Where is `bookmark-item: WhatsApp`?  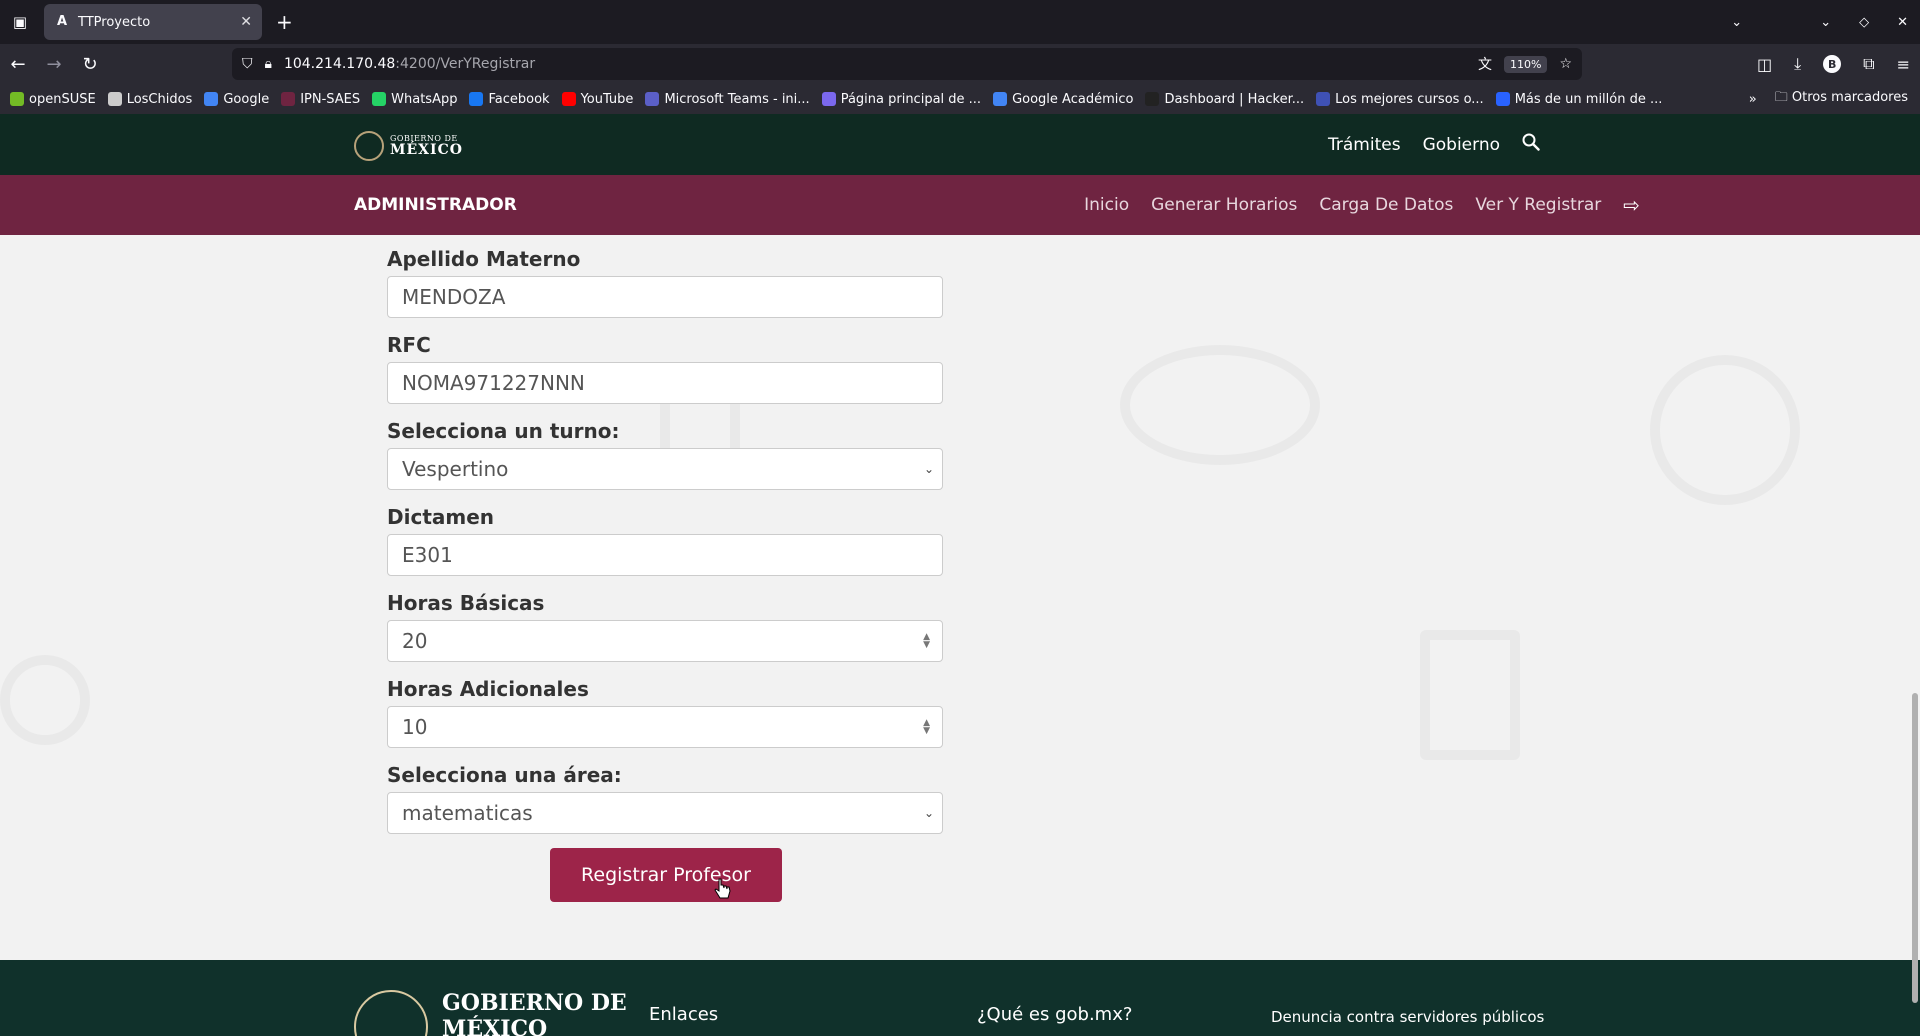
bookmark-item: WhatsApp is located at coordinates (414, 99).